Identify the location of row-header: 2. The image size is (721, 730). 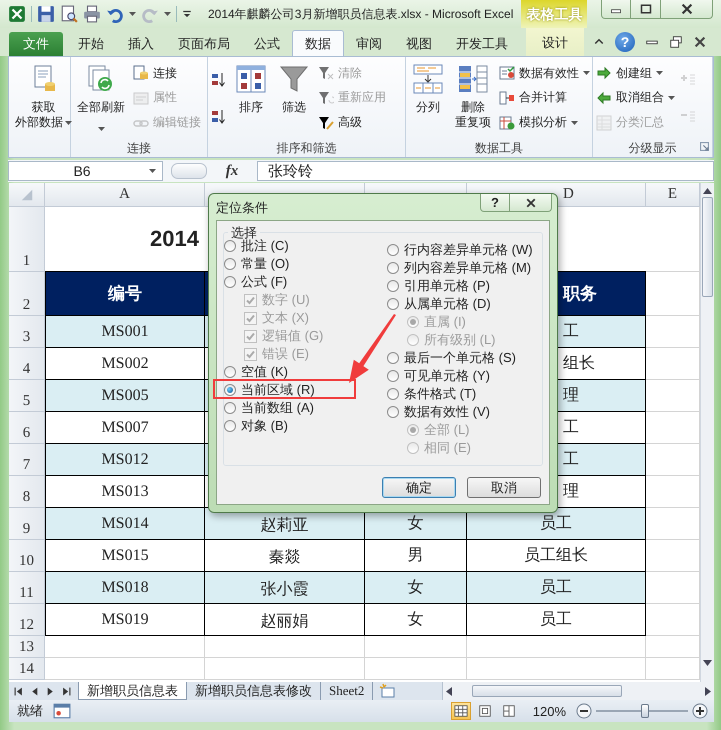
(27, 294).